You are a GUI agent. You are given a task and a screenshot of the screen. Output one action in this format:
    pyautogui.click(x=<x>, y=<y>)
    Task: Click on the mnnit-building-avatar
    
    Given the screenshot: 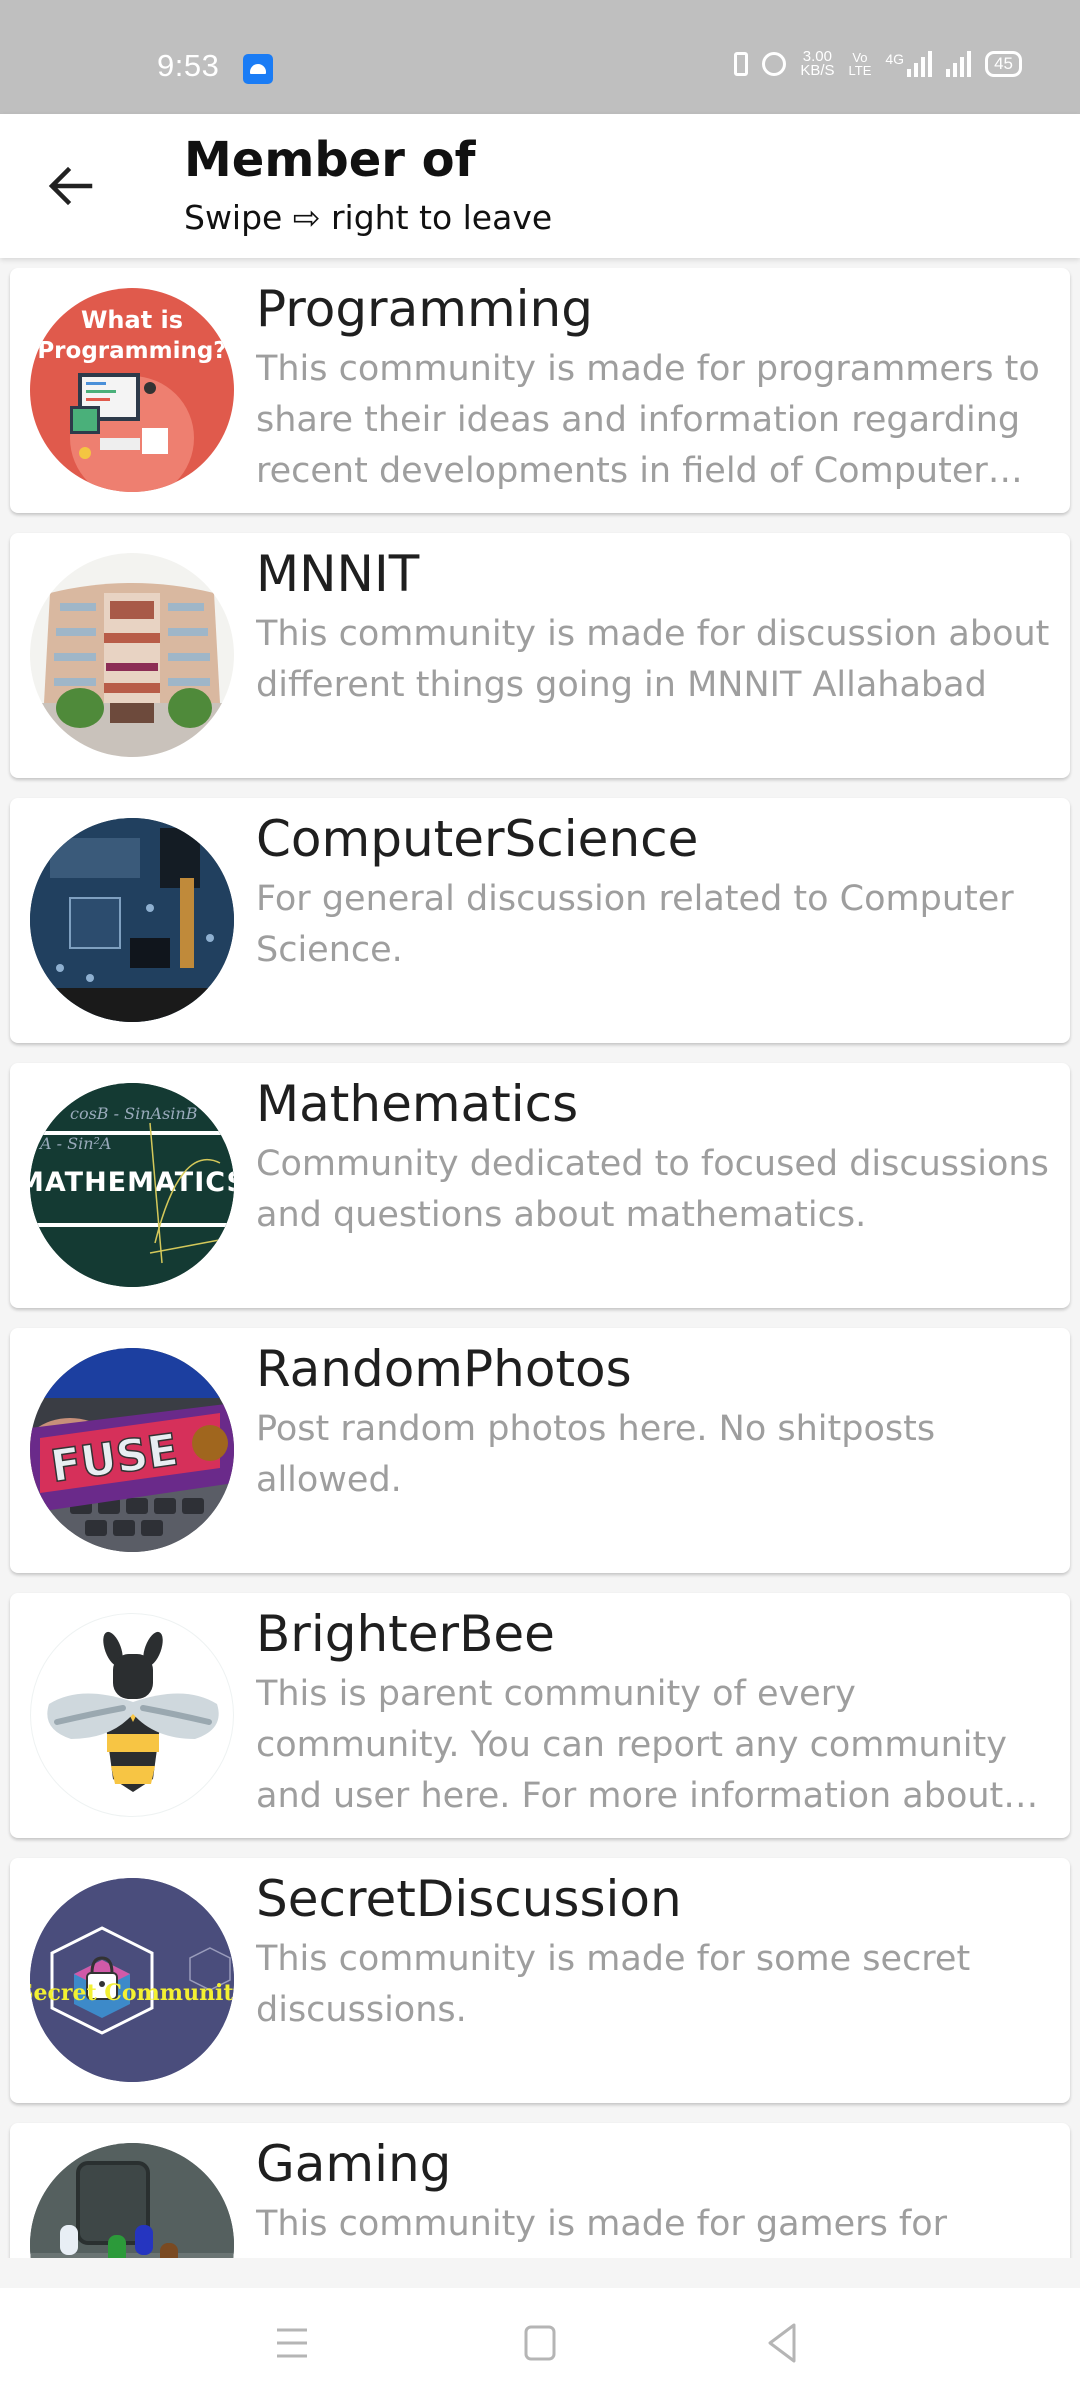 What is the action you would take?
    pyautogui.click(x=132, y=655)
    